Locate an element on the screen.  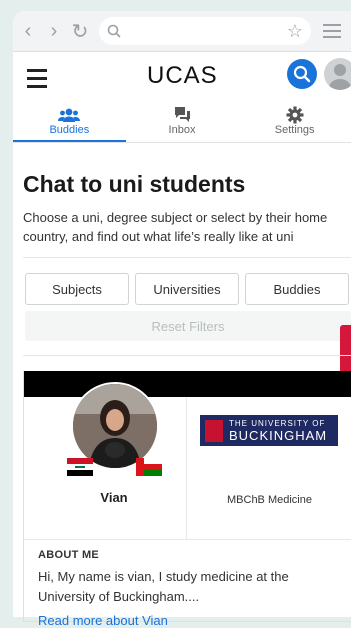
filter-bar: Subjects Universities Buddies is located at coordinates (187, 289).